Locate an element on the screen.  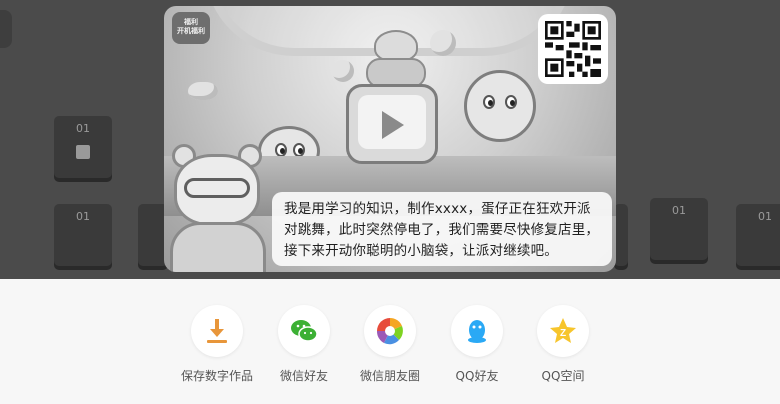
save-artwork-label: 保存数字作品 is located at coordinates (216, 376).